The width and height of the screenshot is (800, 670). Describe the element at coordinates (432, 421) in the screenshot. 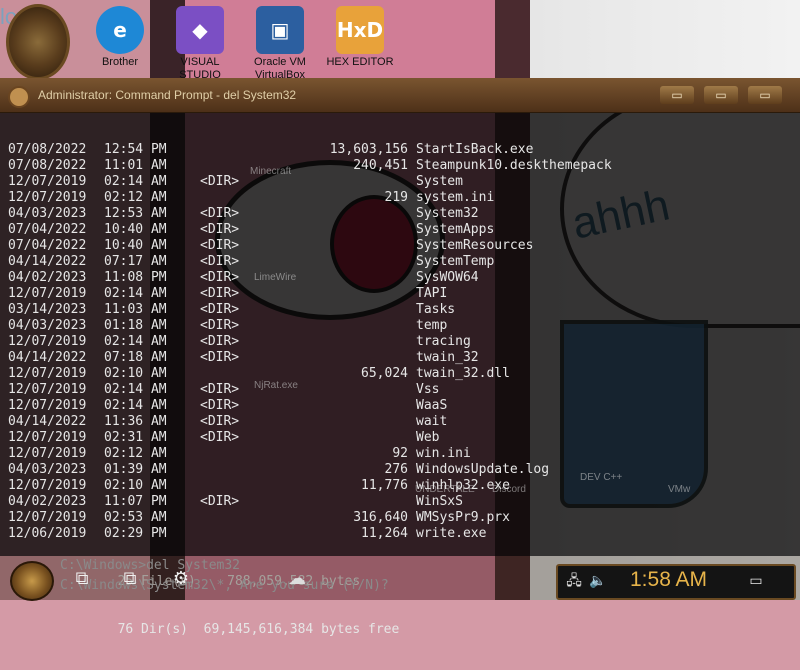

I see `listing-name: wait` at that location.